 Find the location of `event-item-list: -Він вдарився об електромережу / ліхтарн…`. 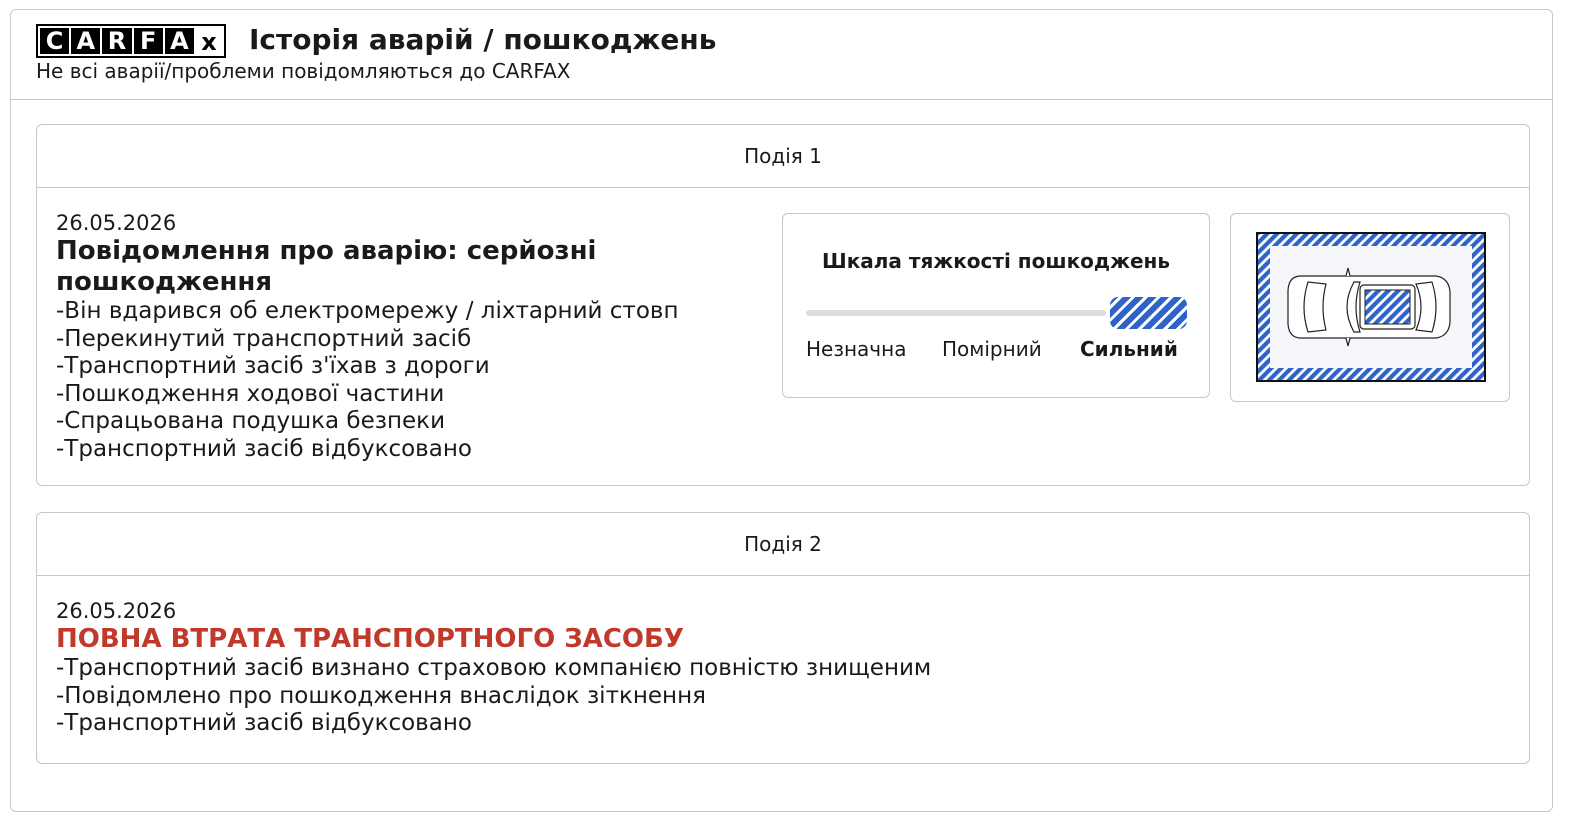

event-item-list: -Він вдарився об електромережу / ліхтарн… is located at coordinates (406, 380).